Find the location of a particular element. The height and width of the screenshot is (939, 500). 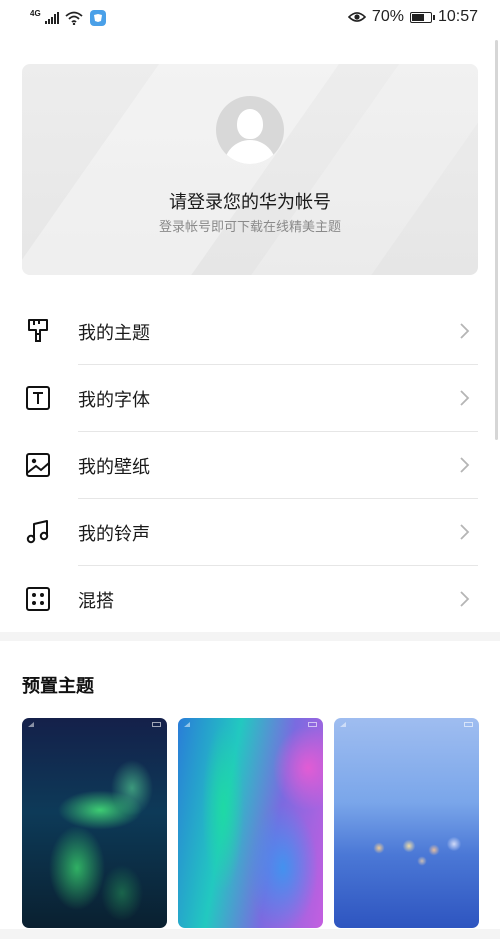

login-title: 请登录您的华为帐号 is located at coordinates (250, 202).